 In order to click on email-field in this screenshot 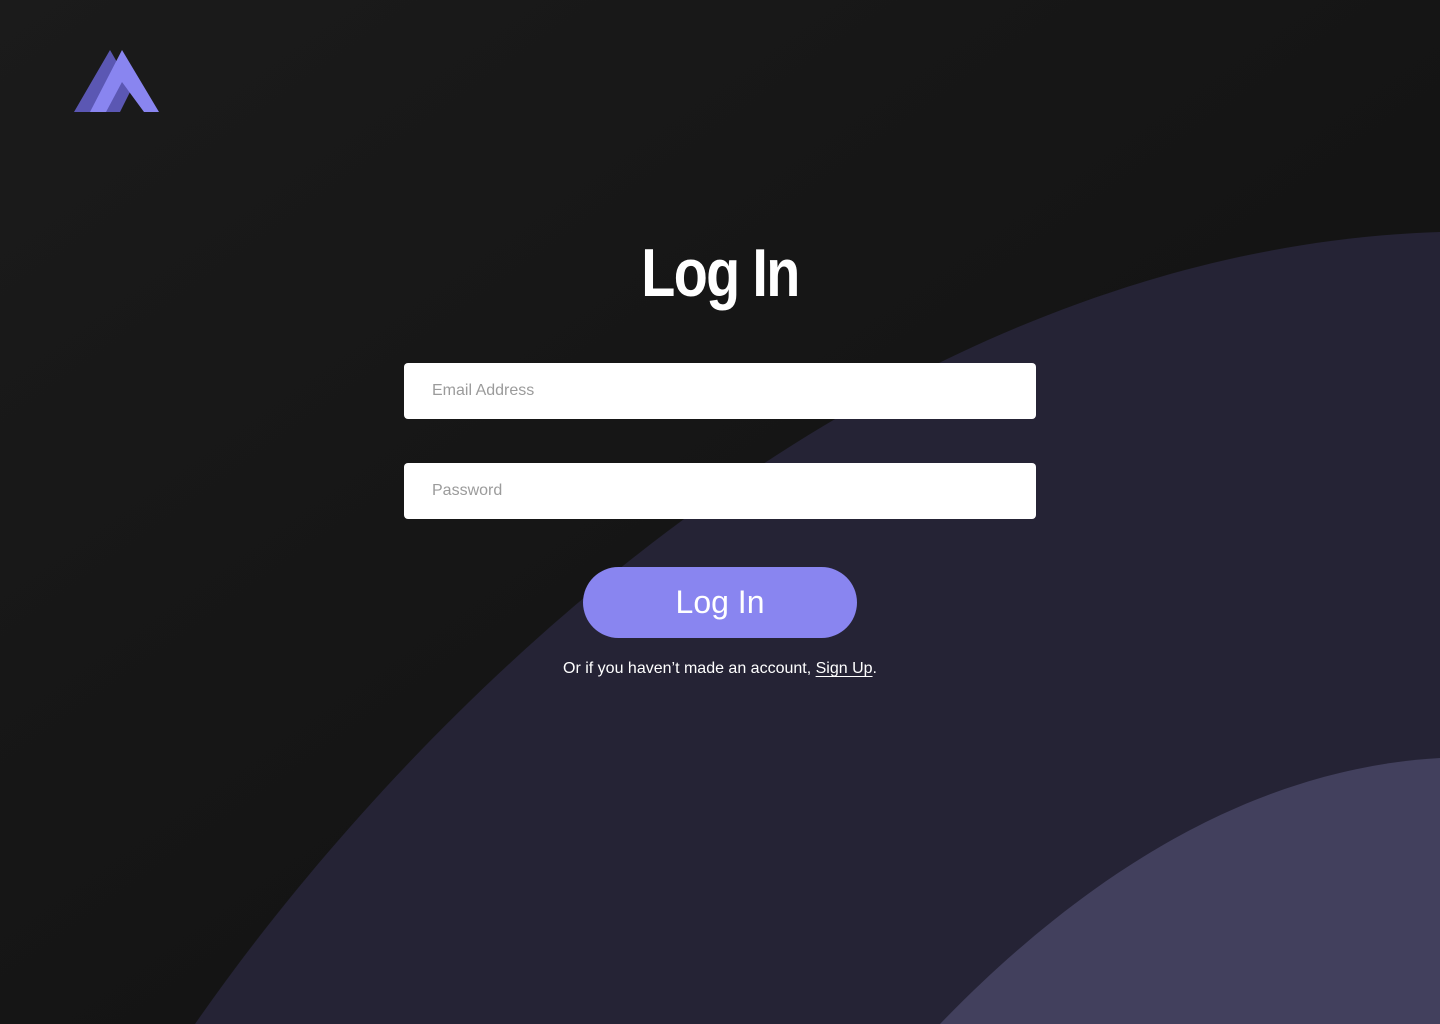, I will do `click(720, 391)`.